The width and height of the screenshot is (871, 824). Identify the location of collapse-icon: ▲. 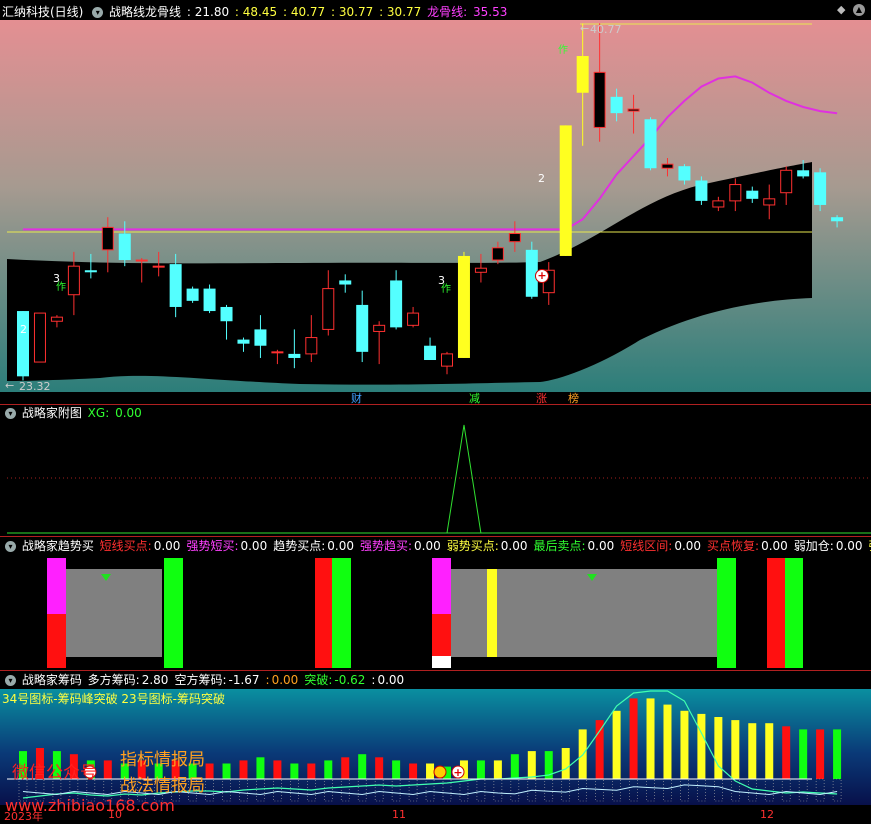
(859, 10).